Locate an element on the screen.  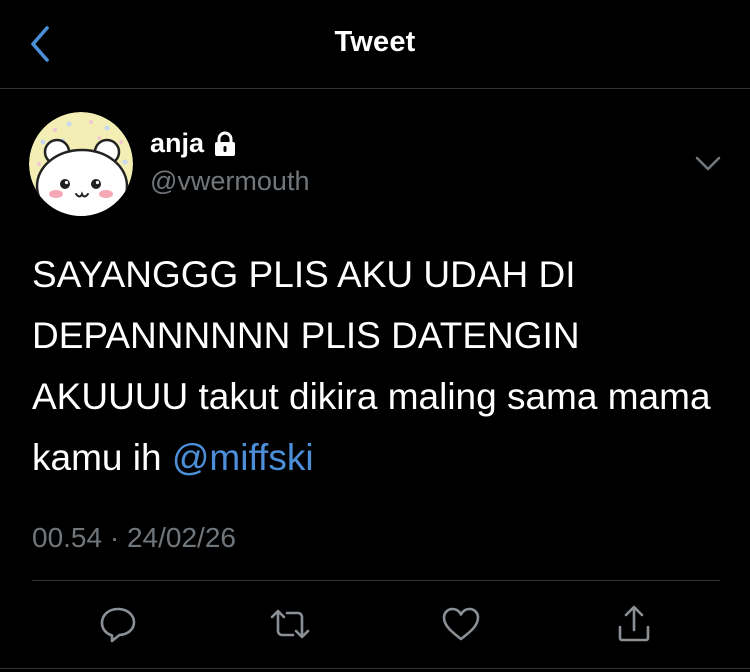
chevron-down-icon is located at coordinates (708, 163).